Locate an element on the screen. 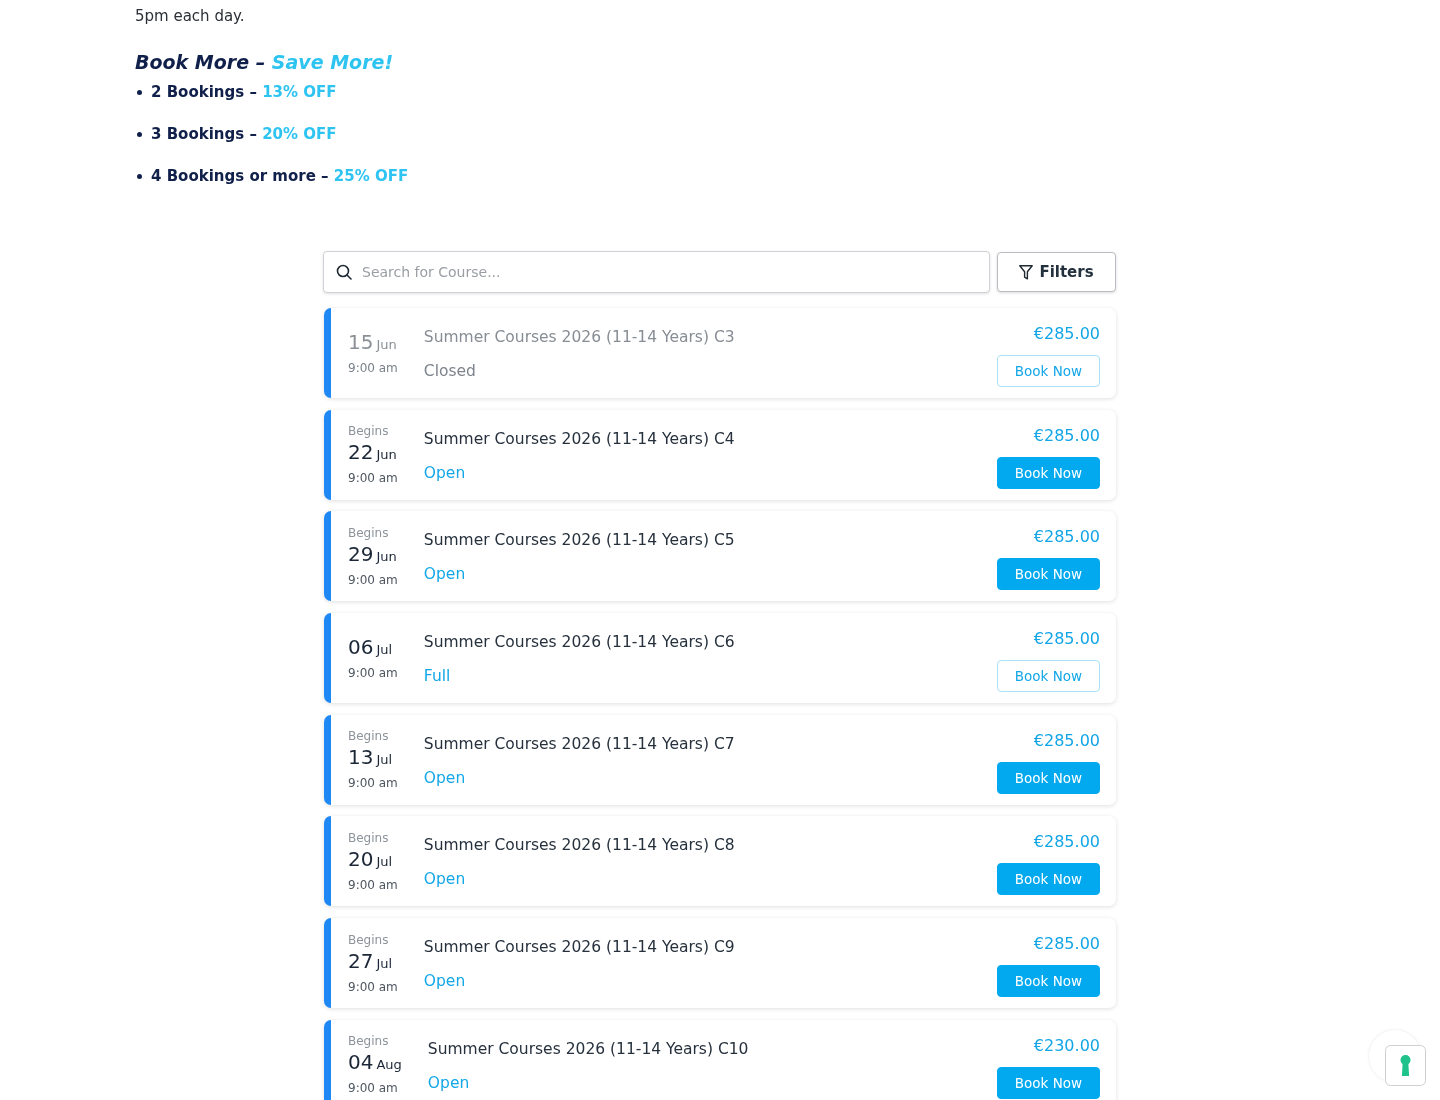 This screenshot has width=1440, height=1100. date-day: 04 is located at coordinates (361, 1062).